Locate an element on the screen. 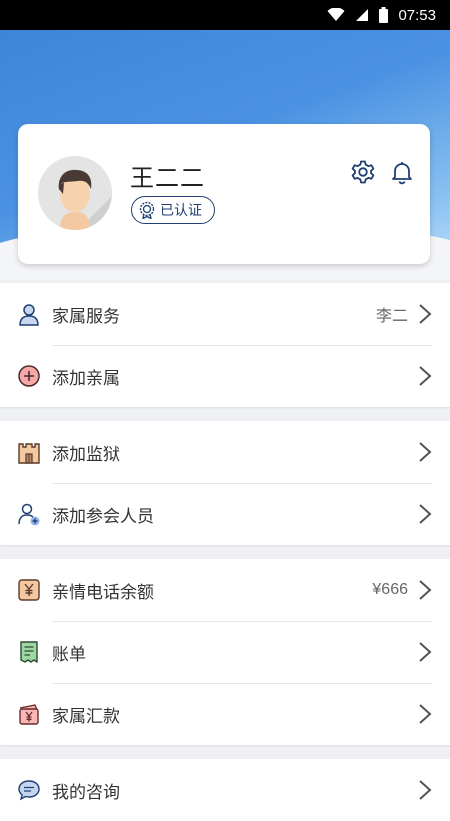  menu-item-add-participant: 添加参会人员 is located at coordinates (225, 514).